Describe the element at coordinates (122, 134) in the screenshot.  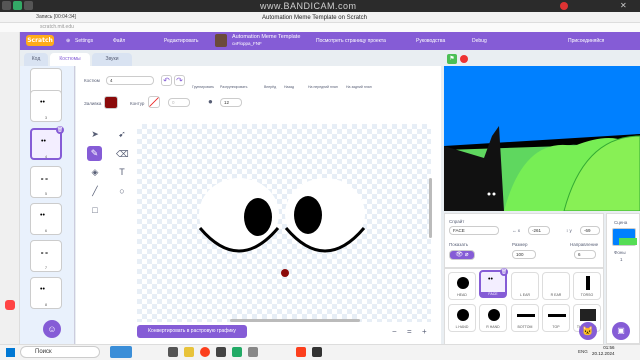
I see `reshape-tool-icon: ➹` at that location.